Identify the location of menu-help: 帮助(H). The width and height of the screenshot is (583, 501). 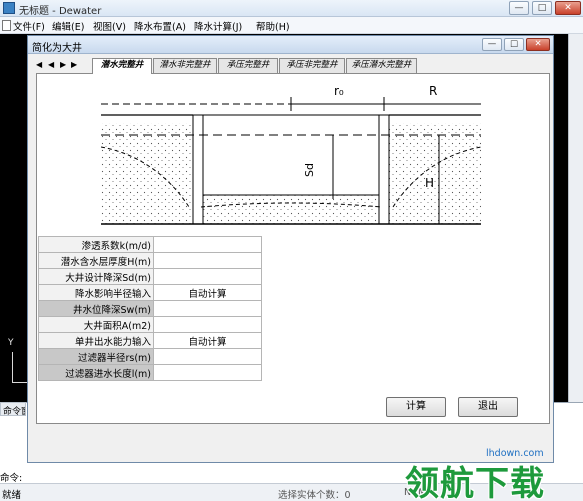
(273, 26).